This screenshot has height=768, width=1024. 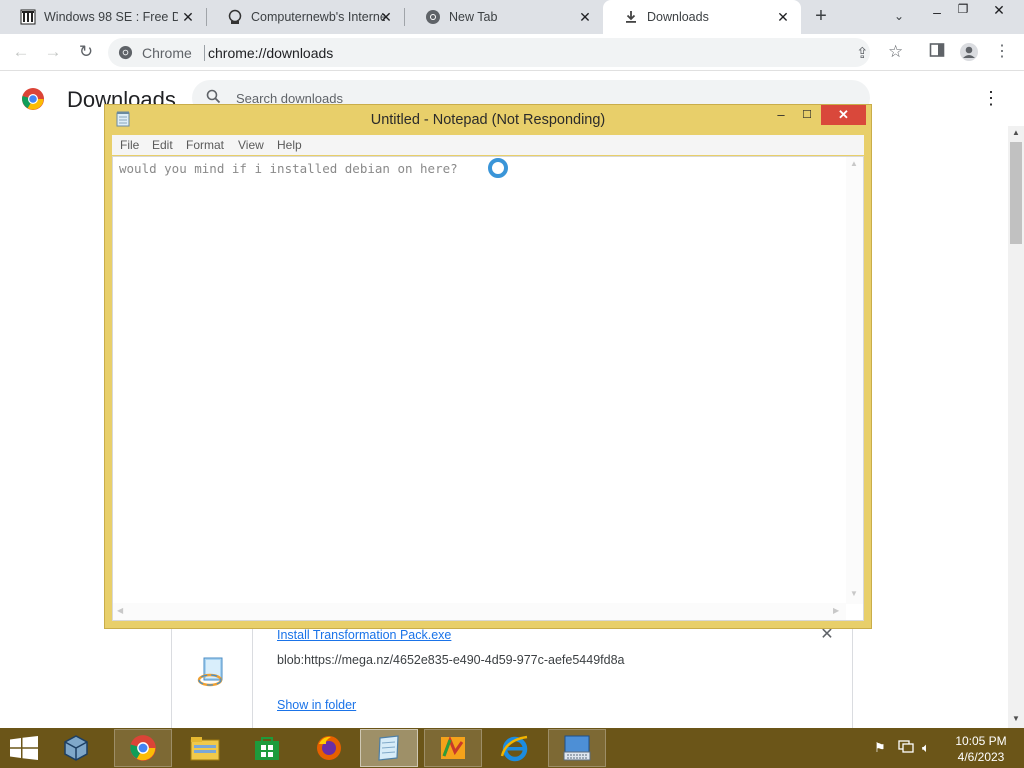 What do you see at coordinates (473, 17) in the screenshot?
I see `tab-title: New Tab` at bounding box center [473, 17].